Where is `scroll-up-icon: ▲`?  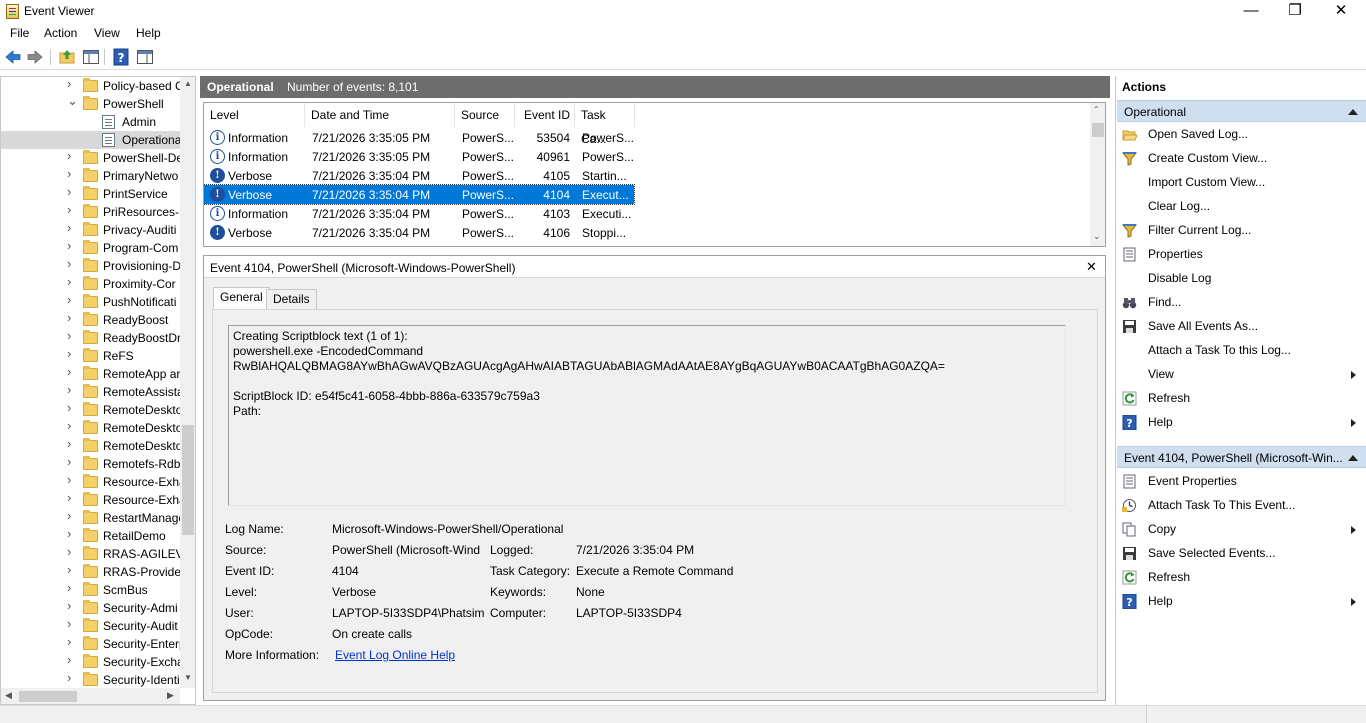 scroll-up-icon: ▲ is located at coordinates (188, 83).